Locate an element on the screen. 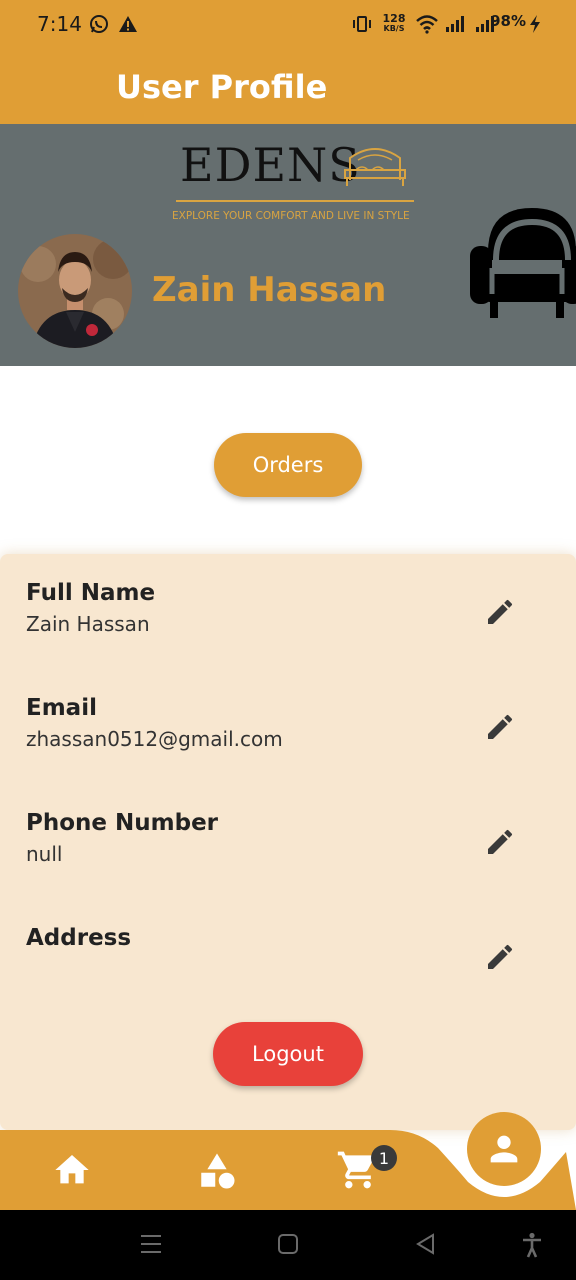 Image resolution: width=576 pixels, height=1280 pixels. field-email: Email zhassan0512@gmail.com is located at coordinates (236, 723).